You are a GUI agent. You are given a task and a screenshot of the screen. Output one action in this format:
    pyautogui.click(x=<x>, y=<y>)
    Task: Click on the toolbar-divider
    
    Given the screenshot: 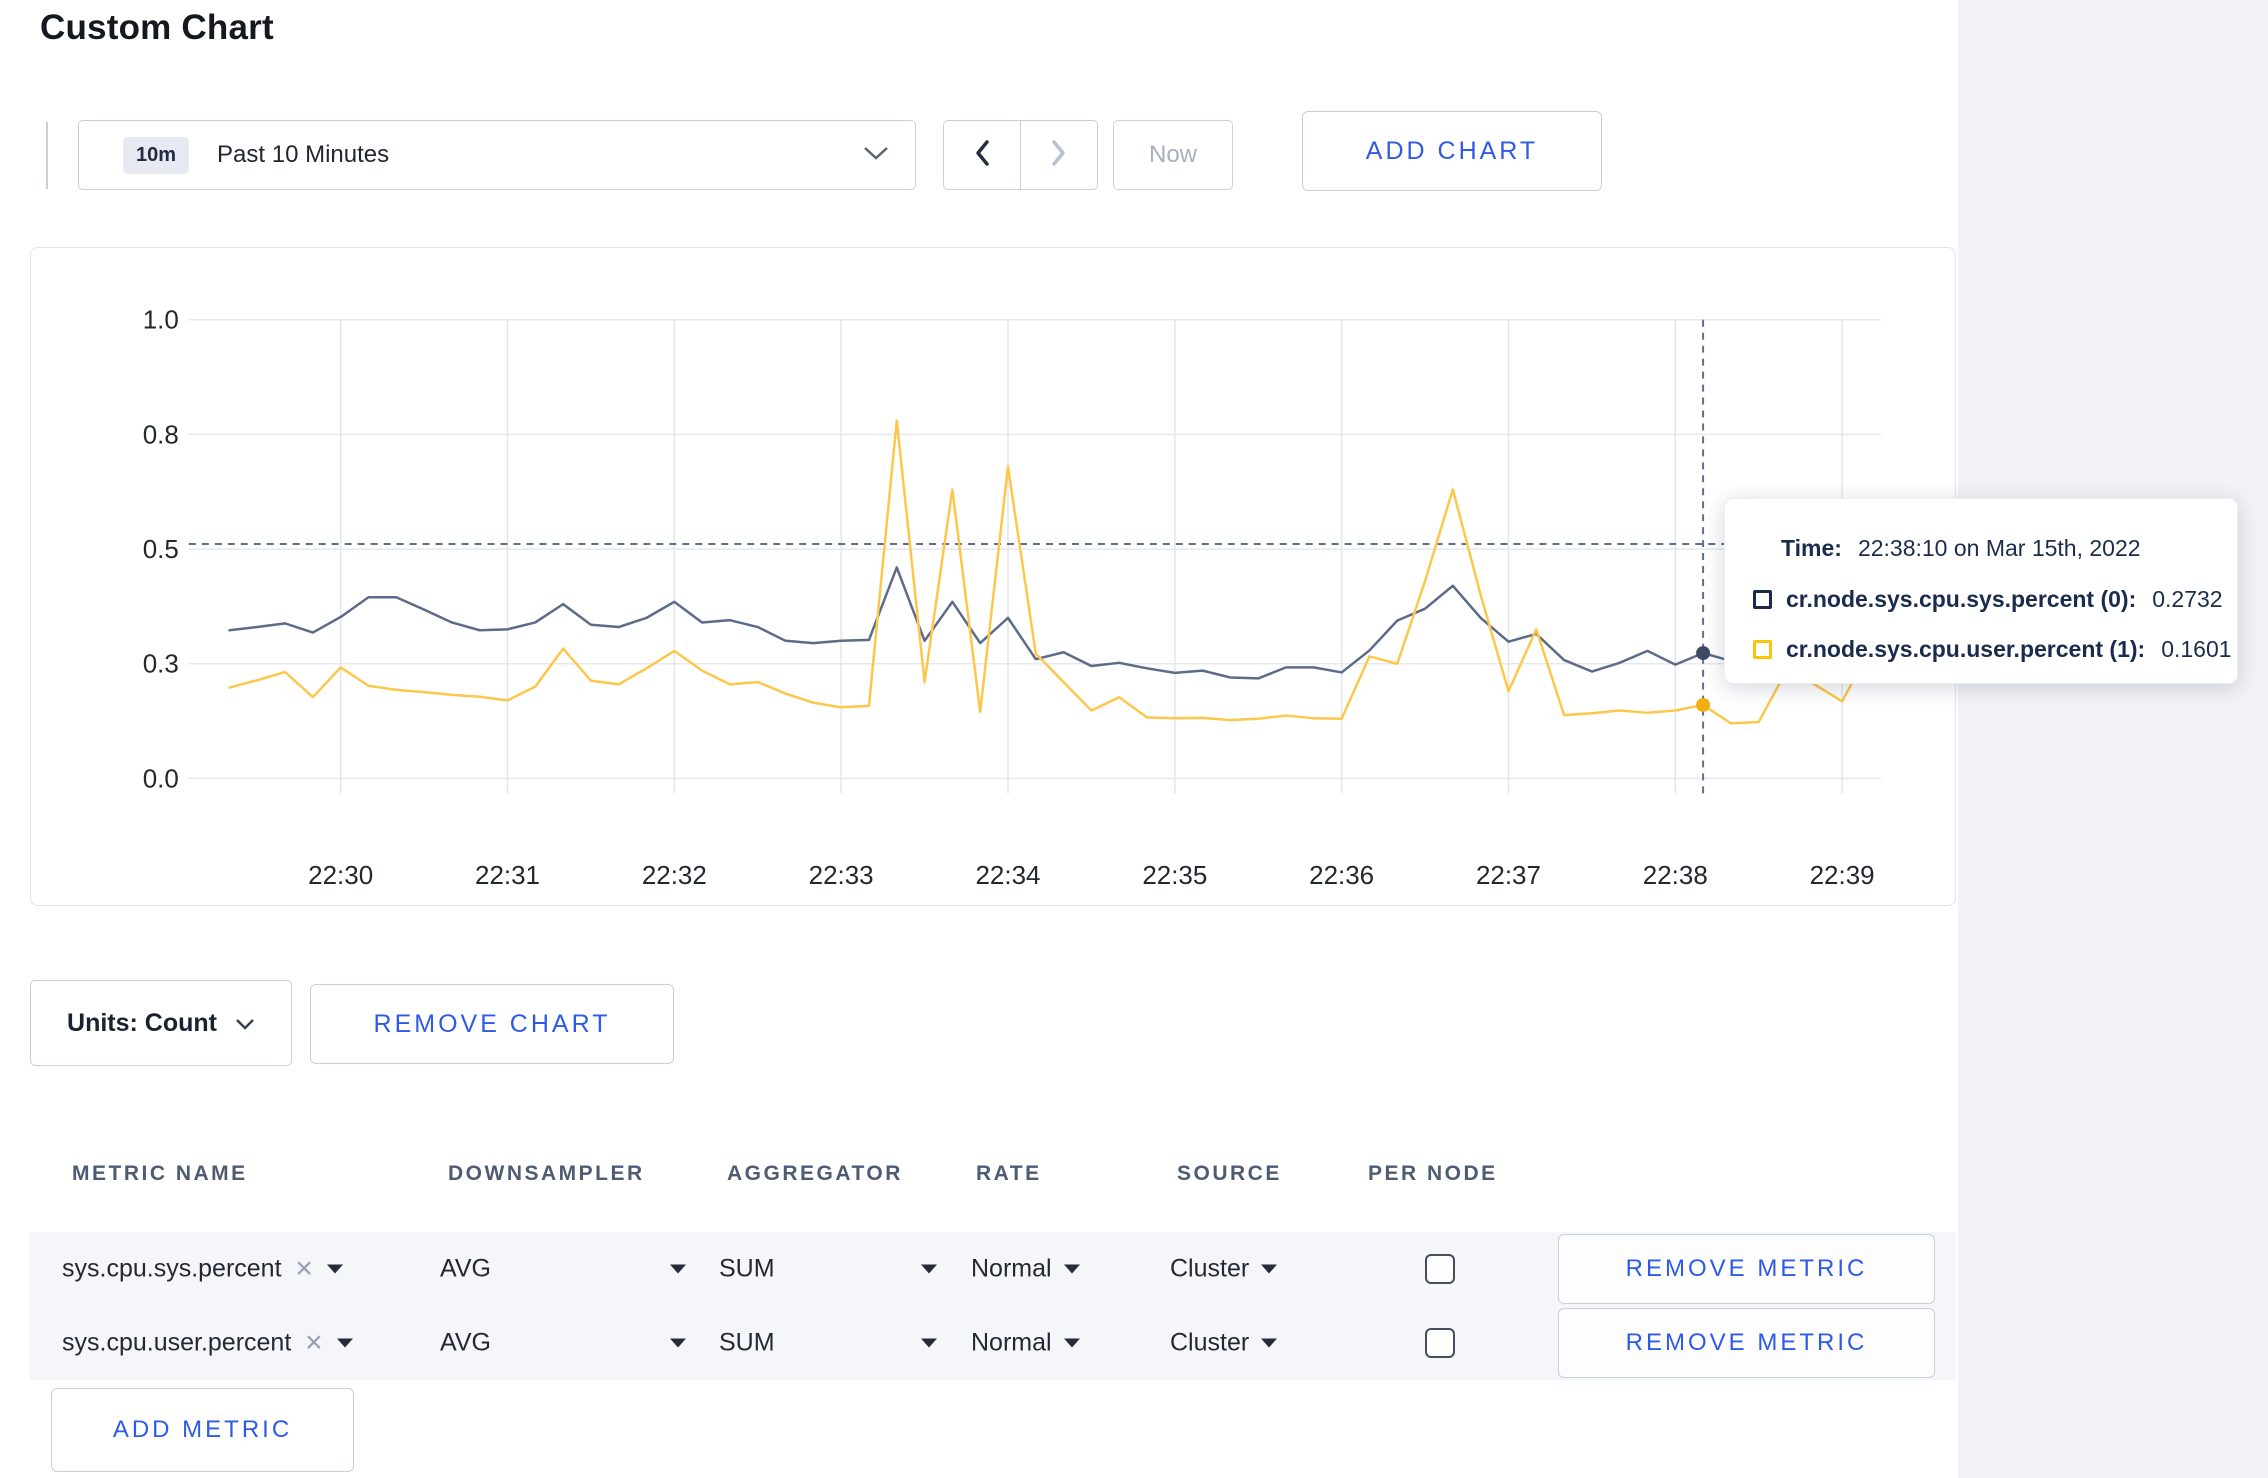 What is the action you would take?
    pyautogui.click(x=47, y=155)
    